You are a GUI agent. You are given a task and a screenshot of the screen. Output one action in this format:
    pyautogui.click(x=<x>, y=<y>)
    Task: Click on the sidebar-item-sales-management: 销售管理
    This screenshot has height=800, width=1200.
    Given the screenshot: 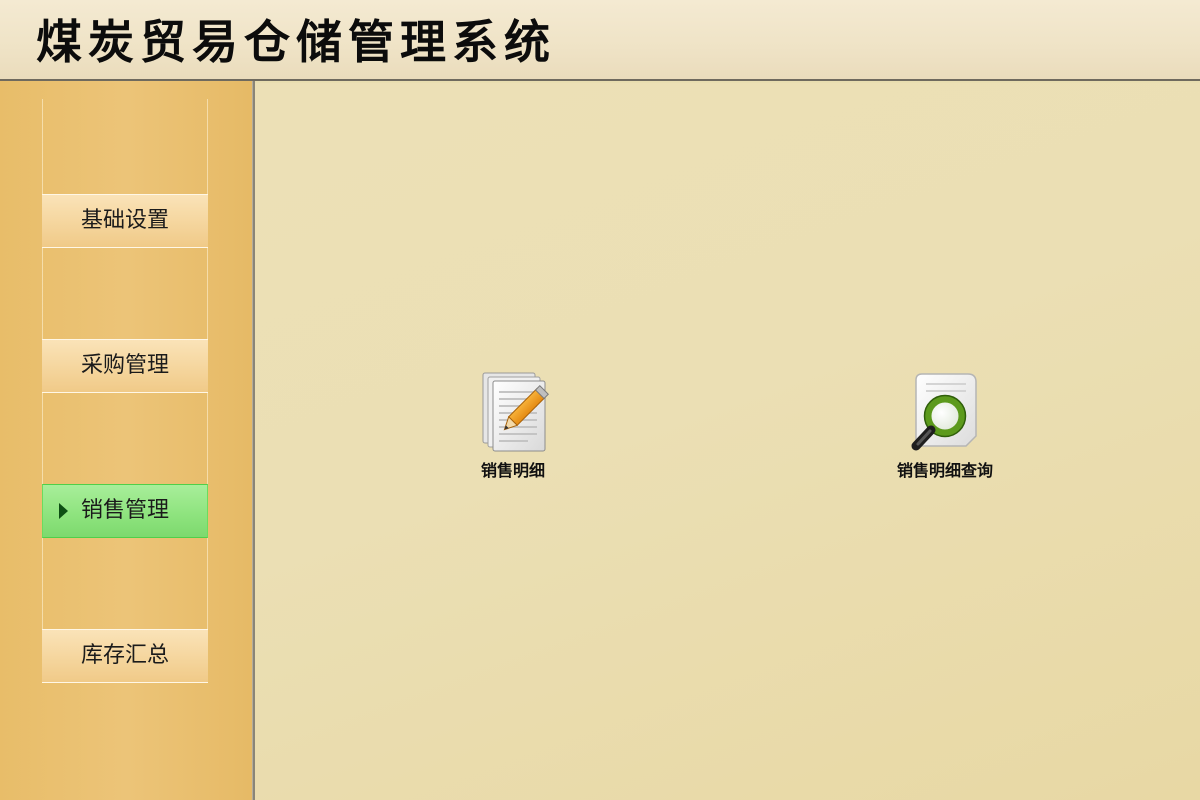 What is the action you would take?
    pyautogui.click(x=125, y=511)
    